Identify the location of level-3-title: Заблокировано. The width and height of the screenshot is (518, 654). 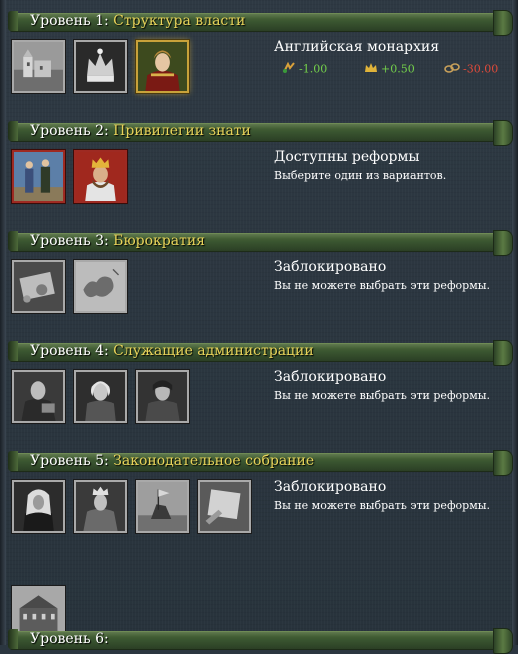
(330, 267).